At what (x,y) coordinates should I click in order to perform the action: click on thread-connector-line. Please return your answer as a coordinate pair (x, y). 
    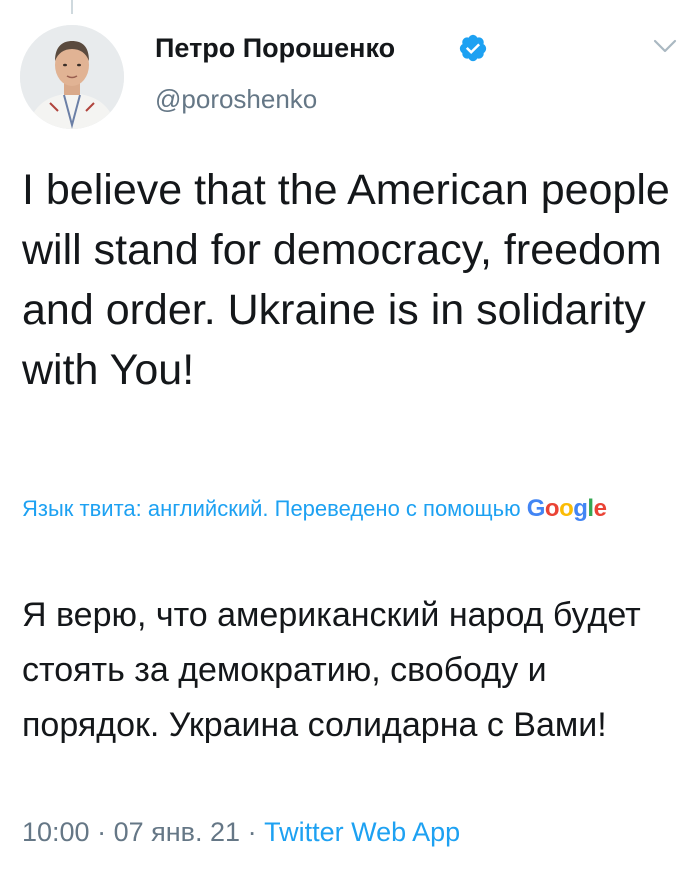
    Looking at the image, I should click on (72, 7).